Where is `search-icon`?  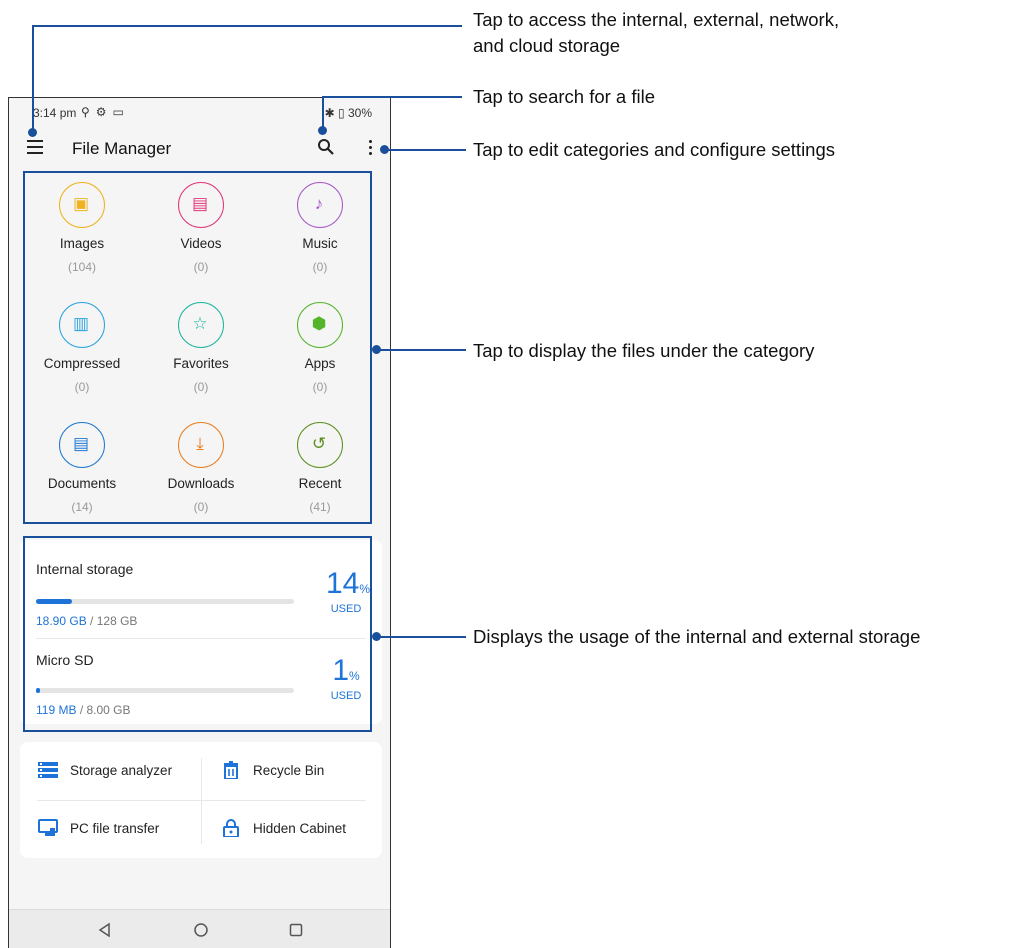
search-icon is located at coordinates (326, 147).